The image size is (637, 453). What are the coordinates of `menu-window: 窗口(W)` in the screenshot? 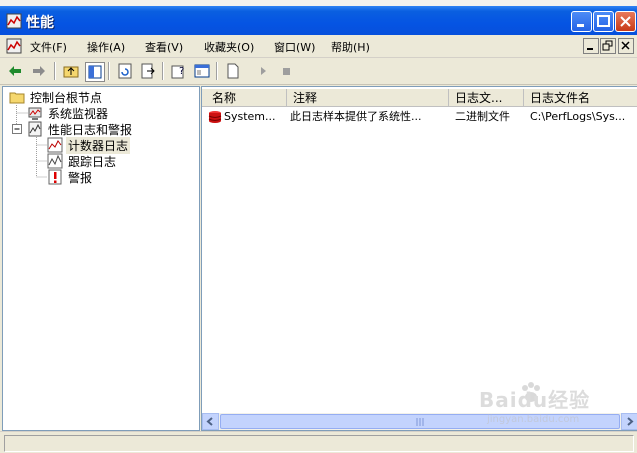 It's located at (294, 47).